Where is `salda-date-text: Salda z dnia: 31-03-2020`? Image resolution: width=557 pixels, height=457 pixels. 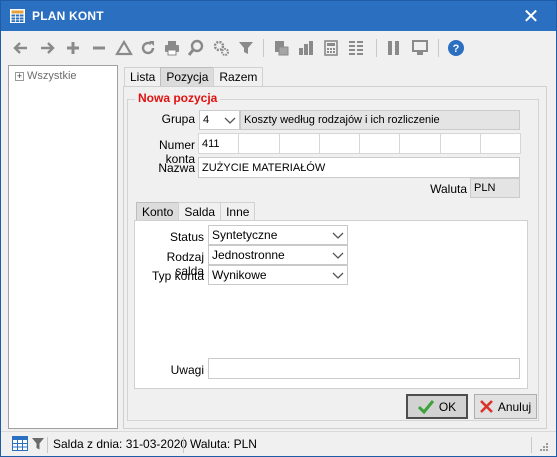
salda-date-text: Salda z dnia: 31-03-2020 is located at coordinates (120, 444).